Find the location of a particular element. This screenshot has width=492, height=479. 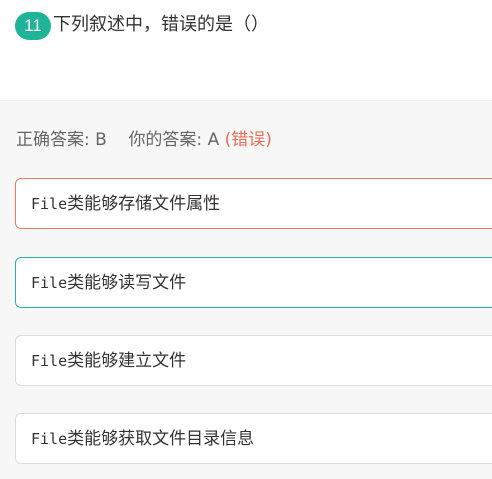

correct-answer-label: 正确答案: is located at coordinates (53, 140).